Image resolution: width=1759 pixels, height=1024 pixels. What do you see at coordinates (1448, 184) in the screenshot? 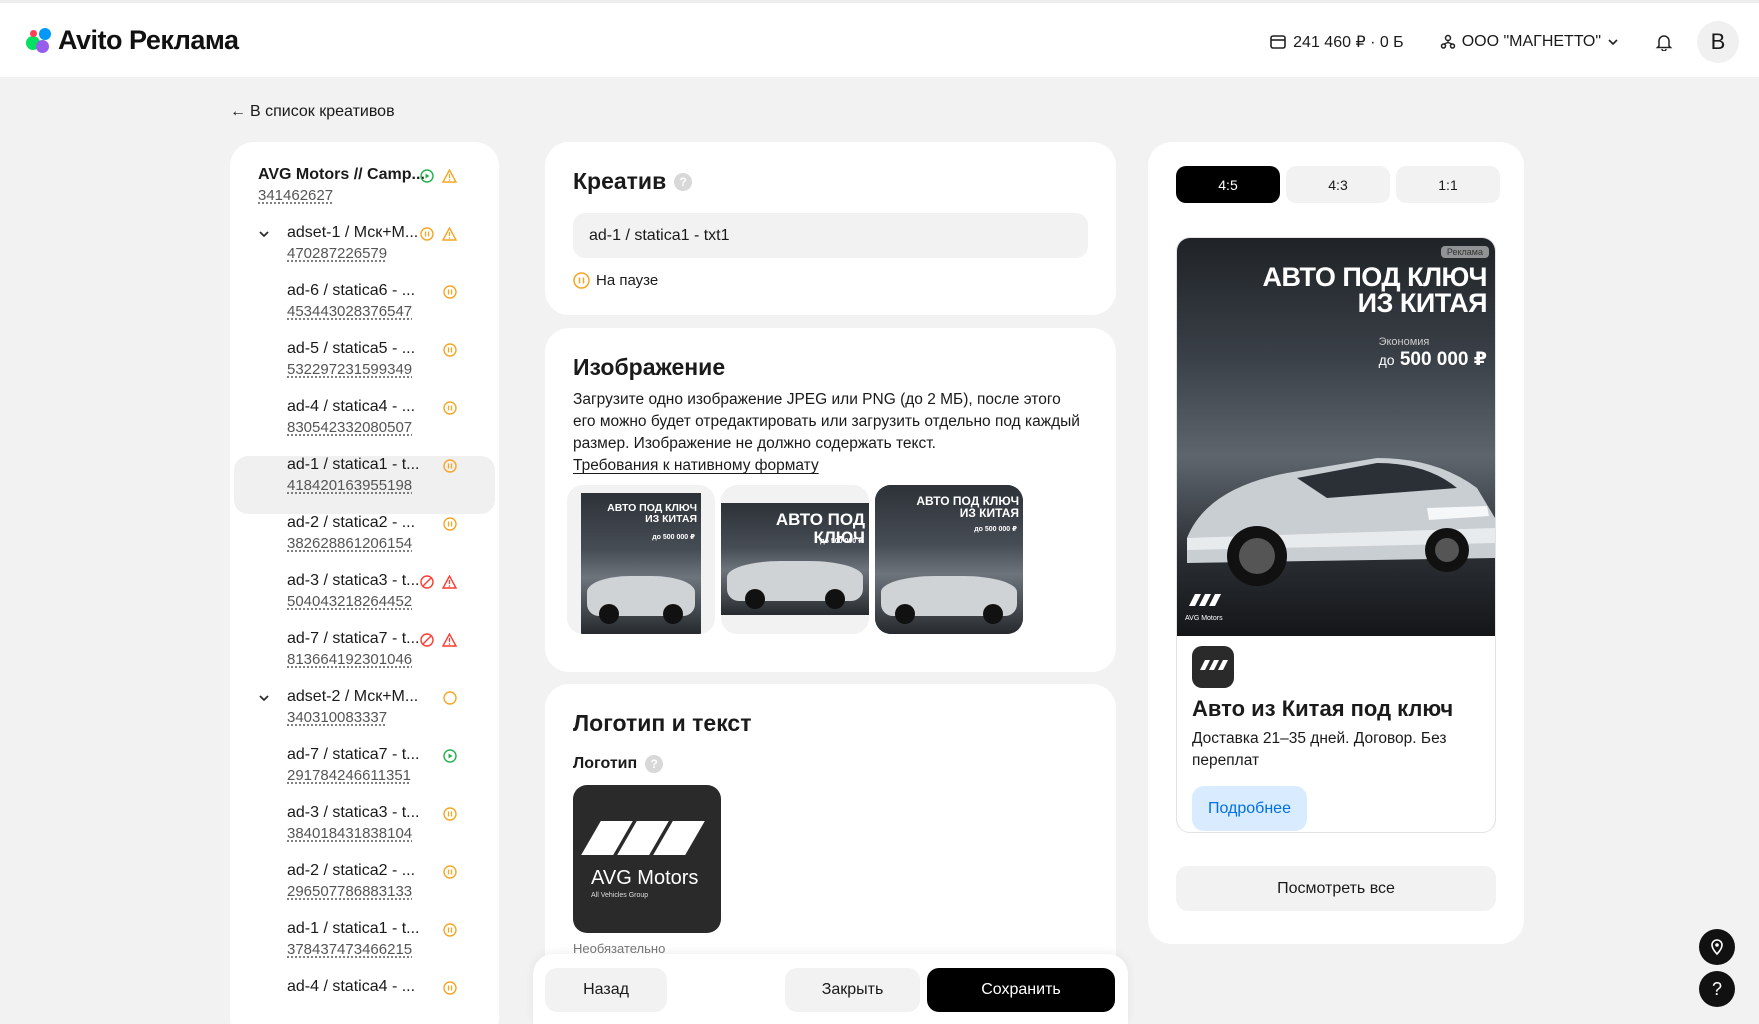
I see `tab-ratio-1x1: 1:1` at bounding box center [1448, 184].